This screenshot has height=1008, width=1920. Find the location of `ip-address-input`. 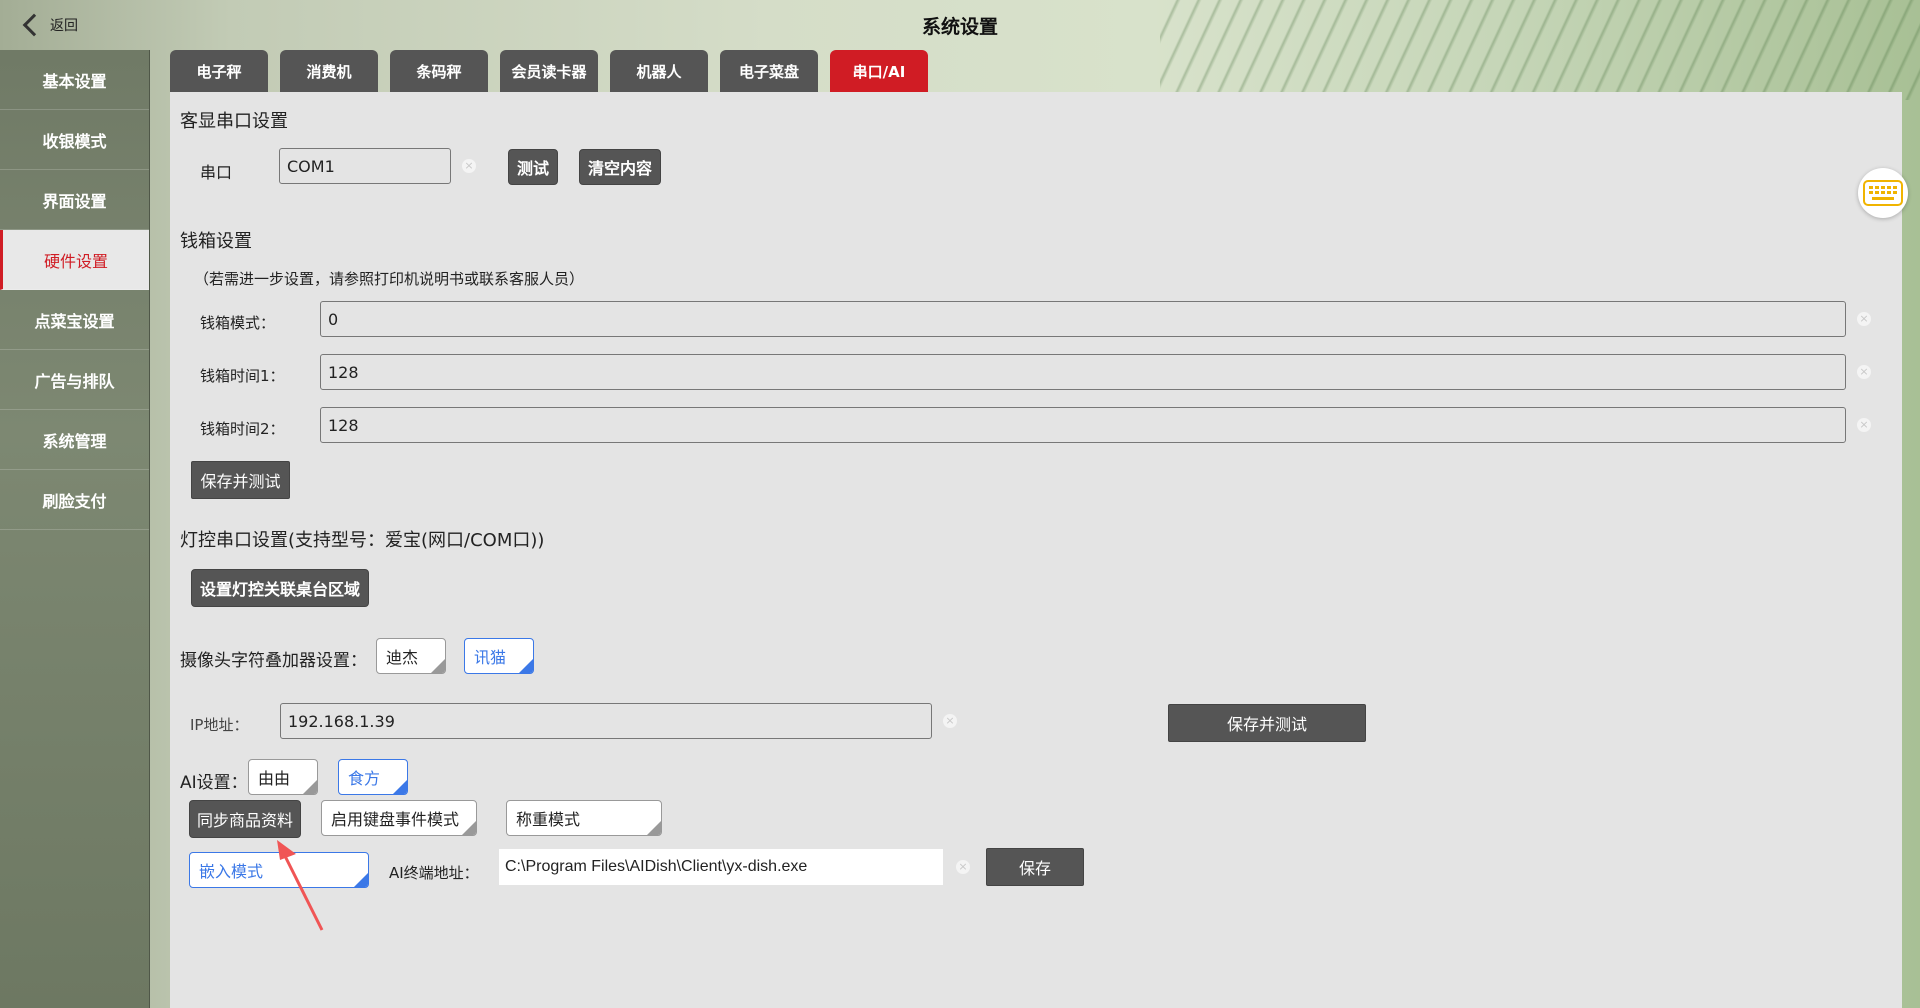

ip-address-input is located at coordinates (606, 721).